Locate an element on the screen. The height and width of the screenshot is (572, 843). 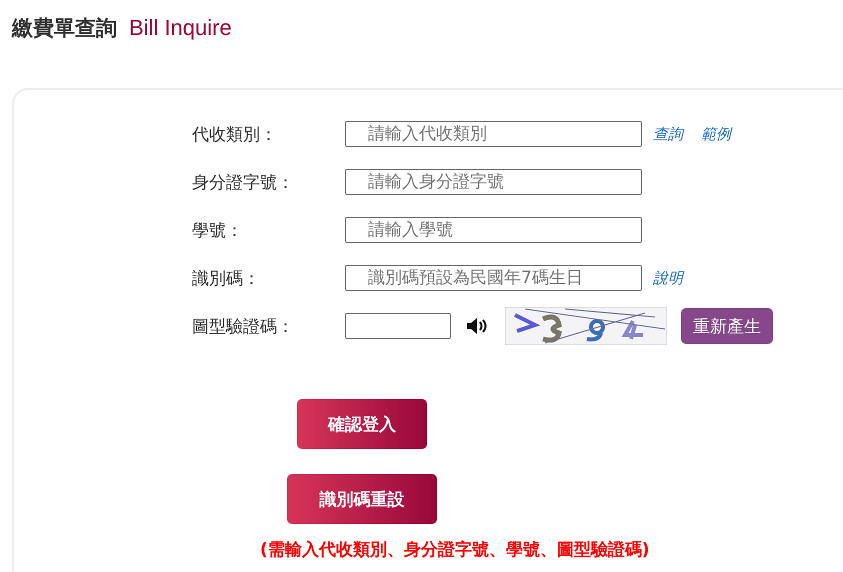
help-link: 查詢 is located at coordinates (668, 134).